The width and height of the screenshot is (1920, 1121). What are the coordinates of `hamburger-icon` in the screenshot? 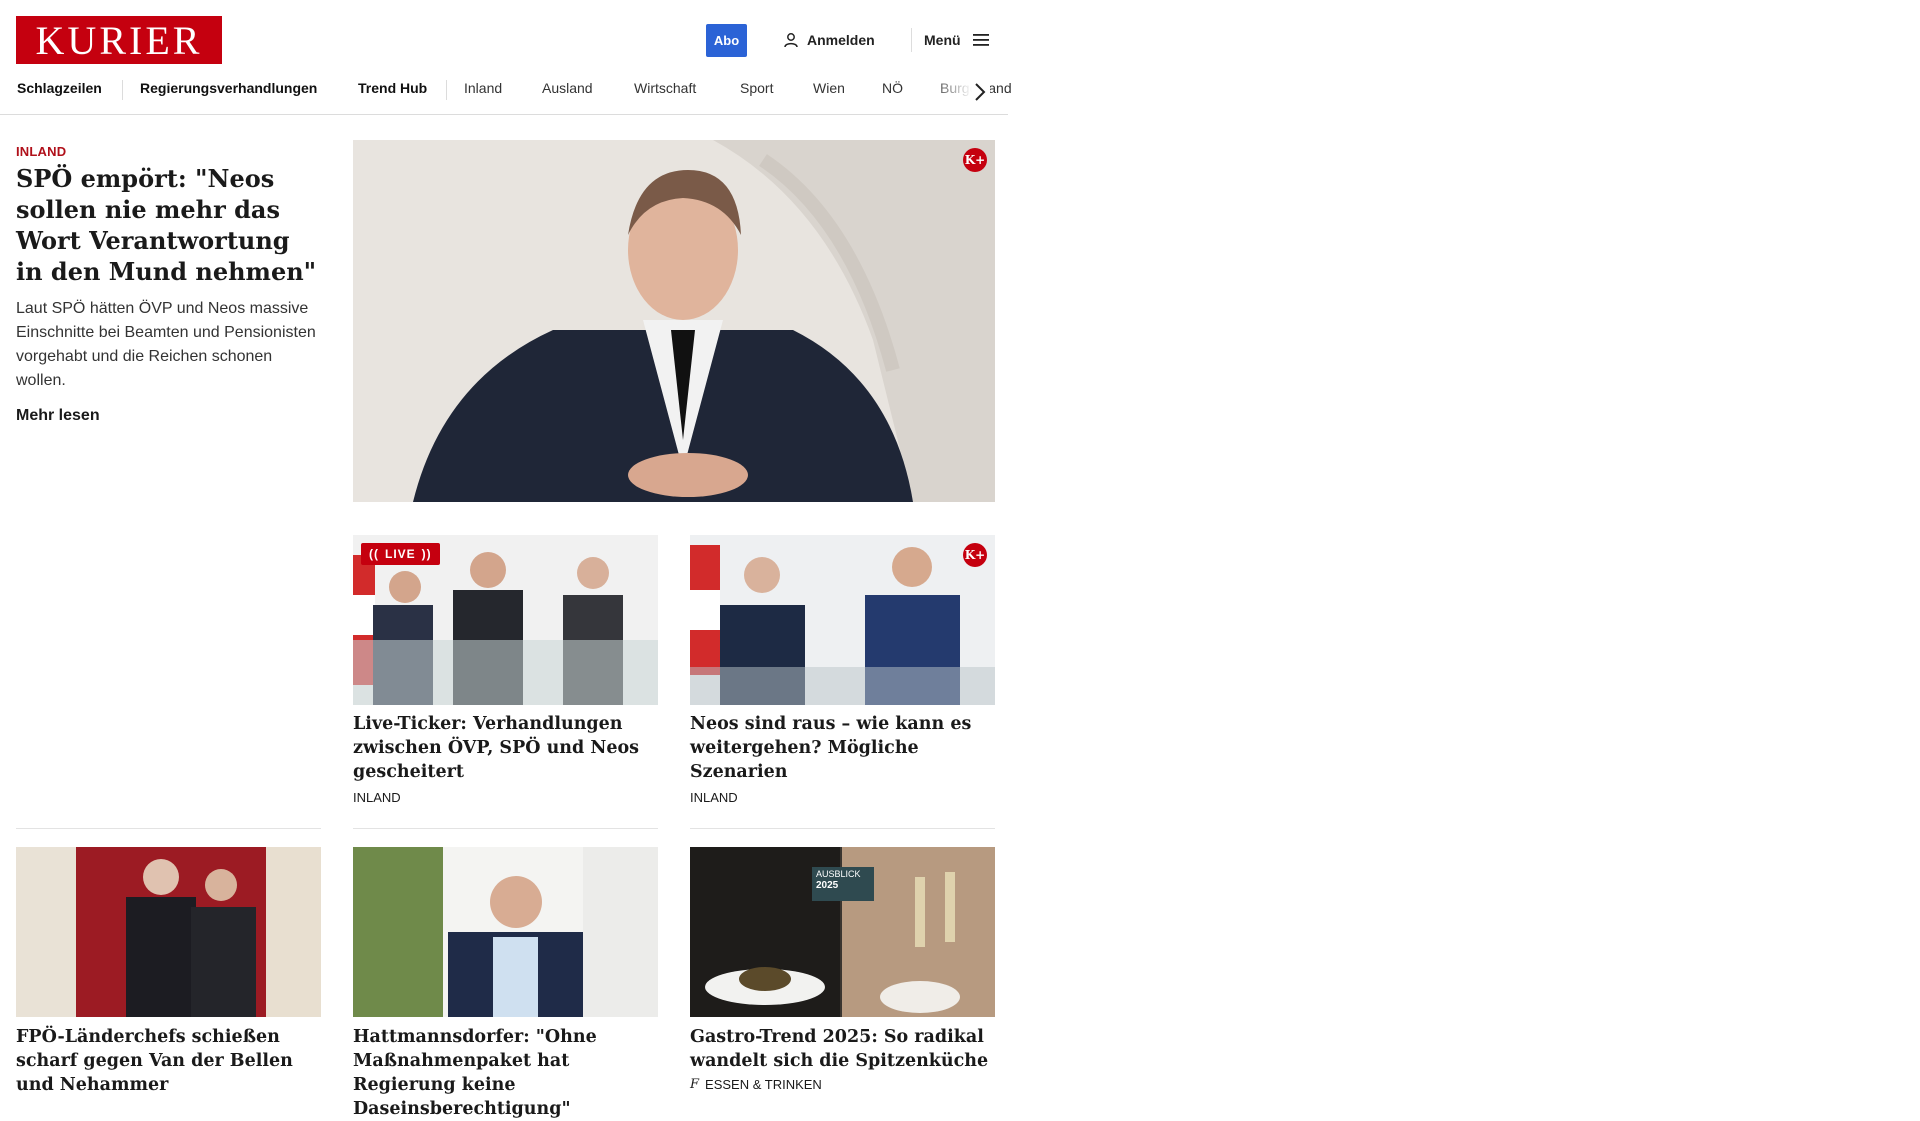 It's located at (980, 40).